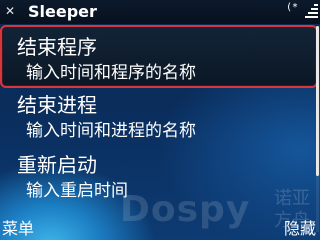 This screenshot has width=320, height=240. What do you see at coordinates (57, 165) in the screenshot?
I see `menu-item-title: 重新启动` at bounding box center [57, 165].